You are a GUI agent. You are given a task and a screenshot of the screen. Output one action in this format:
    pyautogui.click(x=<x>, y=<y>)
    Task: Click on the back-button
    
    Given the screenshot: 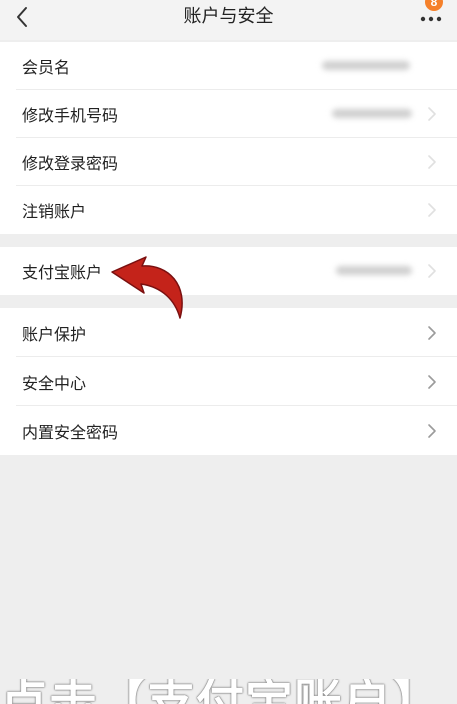 What is the action you would take?
    pyautogui.click(x=22, y=17)
    